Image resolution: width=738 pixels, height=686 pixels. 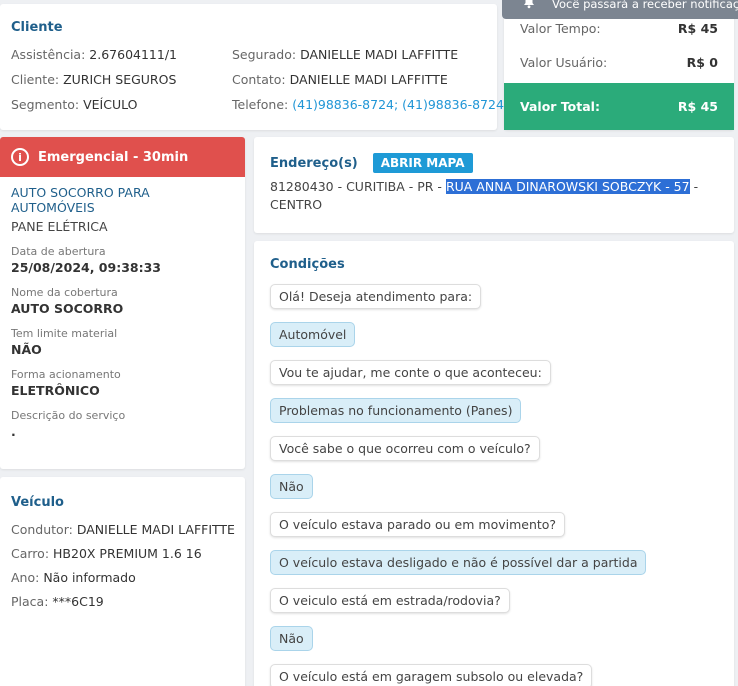 What do you see at coordinates (74, 104) in the screenshot?
I see `segmento-row: Segmento: VEÍCULO` at bounding box center [74, 104].